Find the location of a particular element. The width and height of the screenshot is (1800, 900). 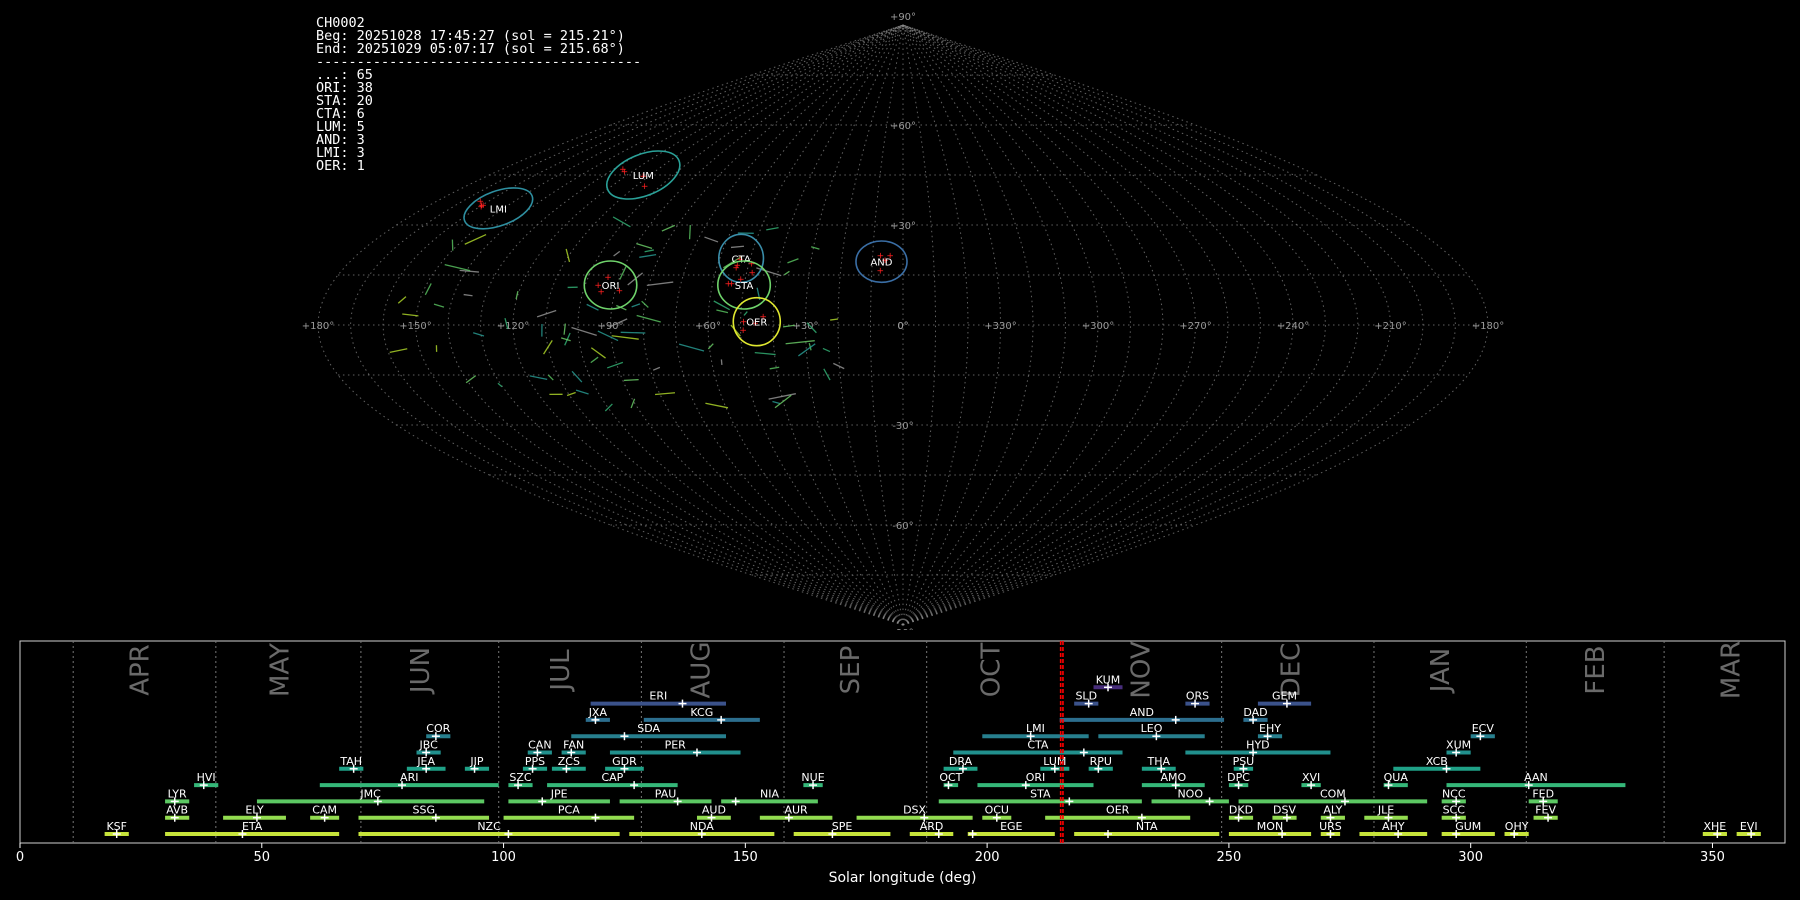

radiant-label: STA is located at coordinates (744, 286).